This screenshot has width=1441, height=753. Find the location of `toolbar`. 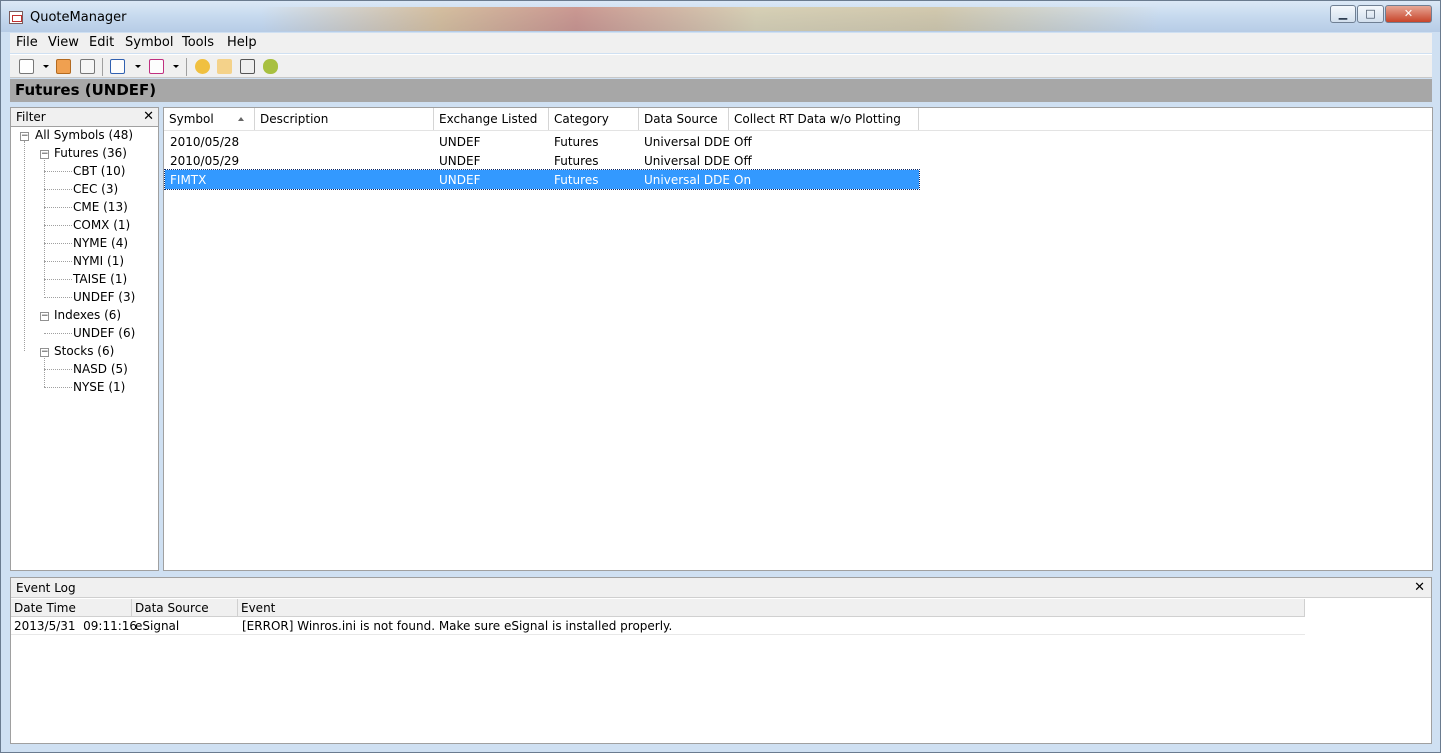

toolbar is located at coordinates (721, 66).